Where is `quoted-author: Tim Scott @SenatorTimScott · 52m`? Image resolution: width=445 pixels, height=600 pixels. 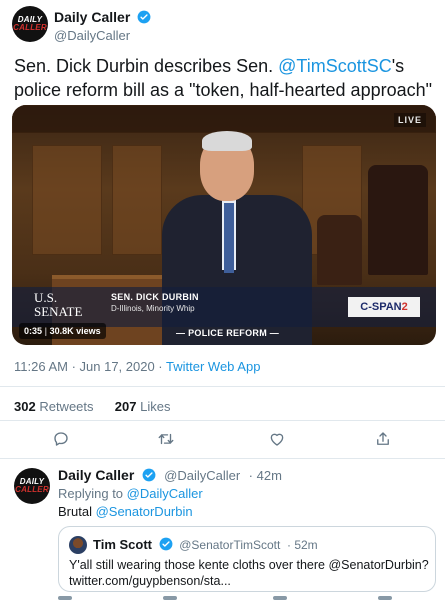
quoted-author: Tim Scott @SenatorTimScott · 52m is located at coordinates (205, 544).